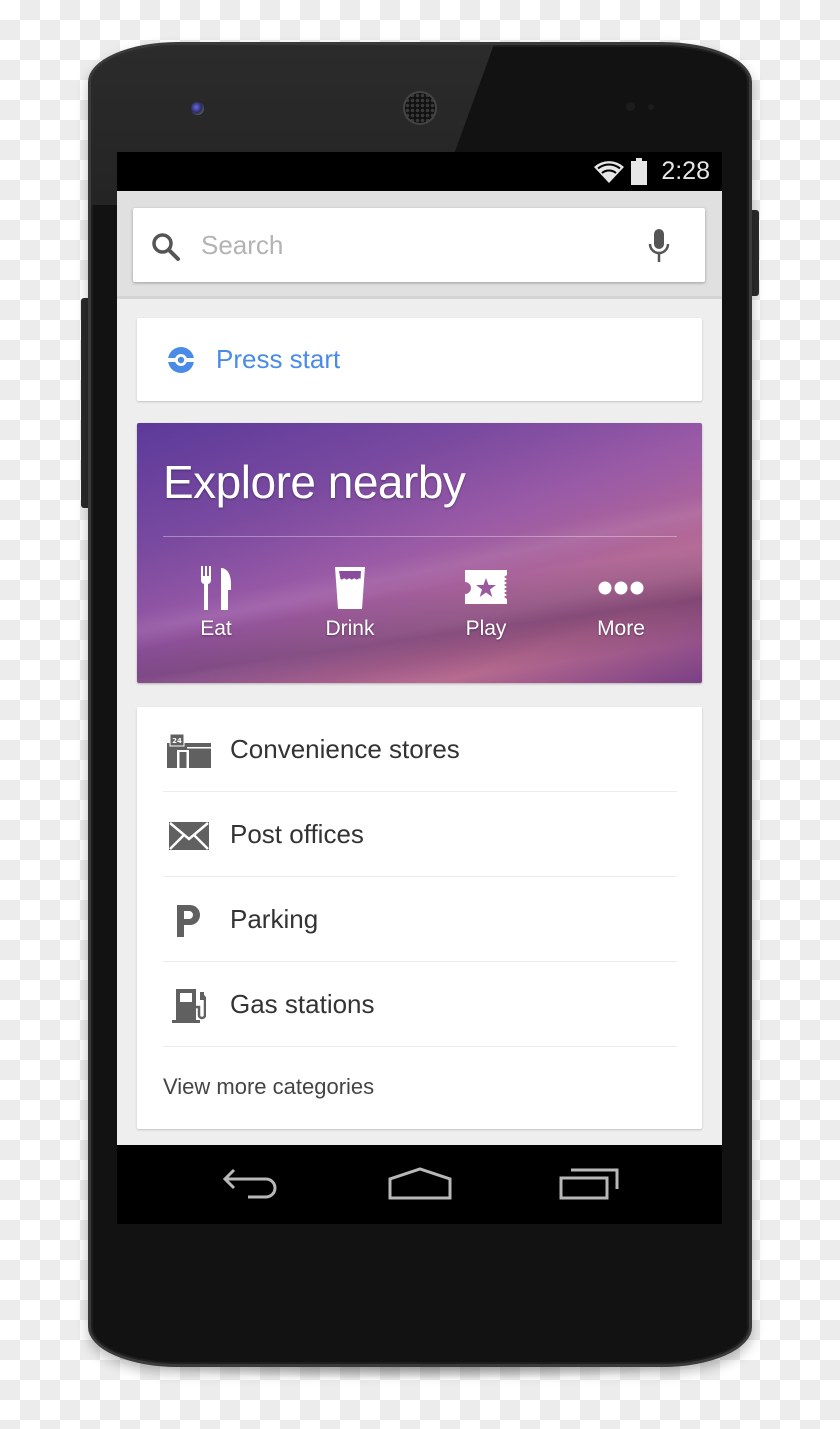 The height and width of the screenshot is (1429, 840). I want to click on search-area, so click(419, 245).